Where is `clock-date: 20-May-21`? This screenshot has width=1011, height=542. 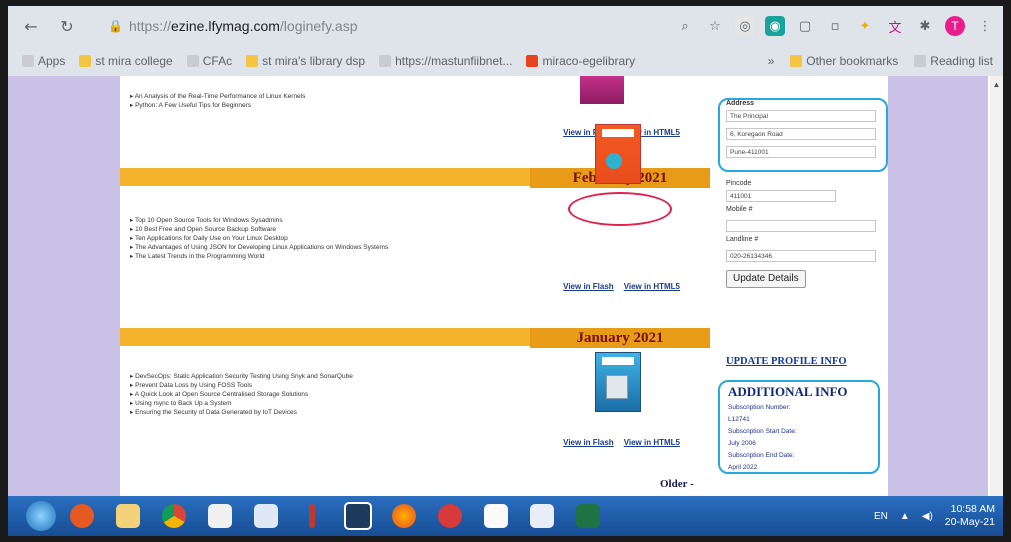 clock-date: 20-May-21 is located at coordinates (969, 522).